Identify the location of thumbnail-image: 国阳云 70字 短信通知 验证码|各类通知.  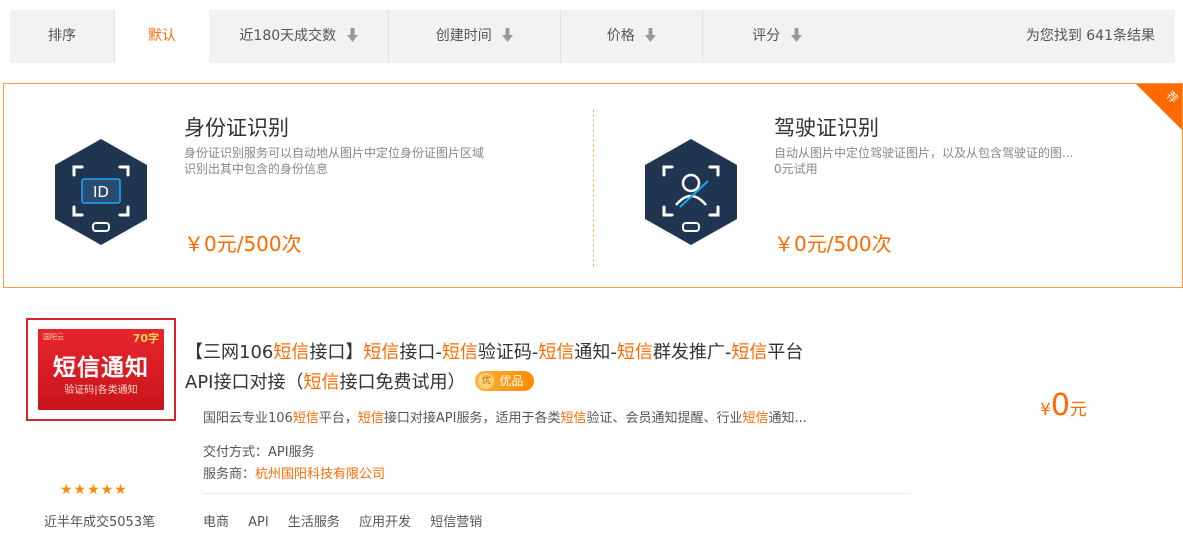
(101, 369).